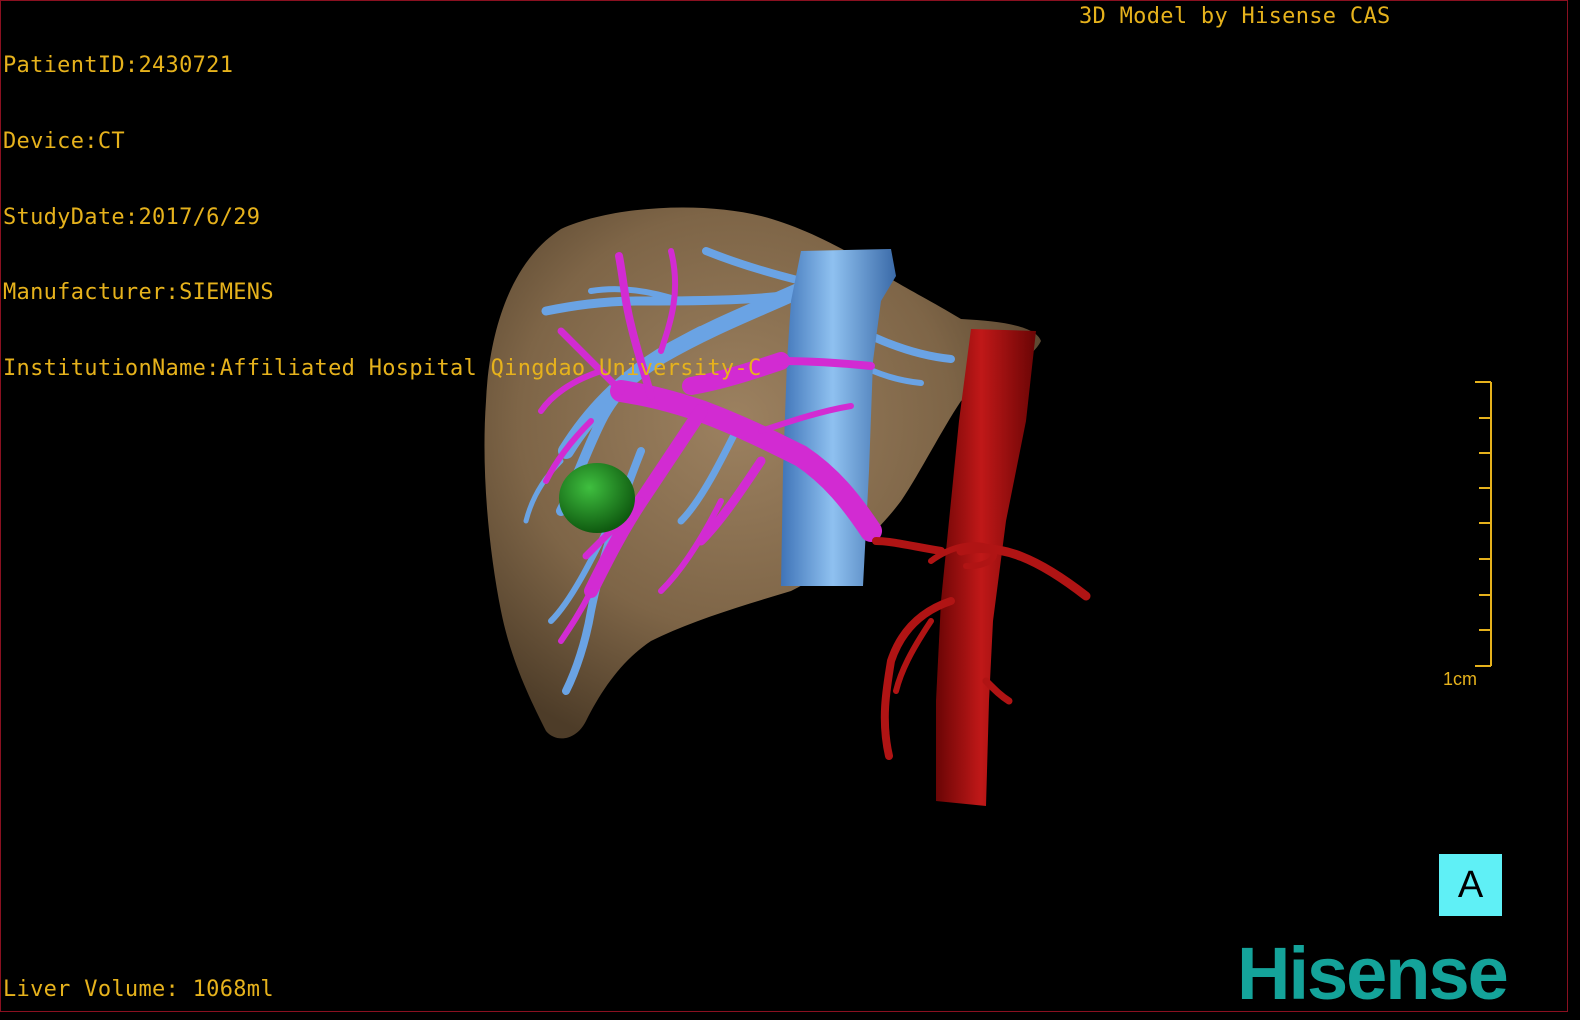 This screenshot has height=1020, width=1580. Describe the element at coordinates (138, 293) in the screenshot. I see `manufacturer: Manufacturer:SIEMENS` at that location.